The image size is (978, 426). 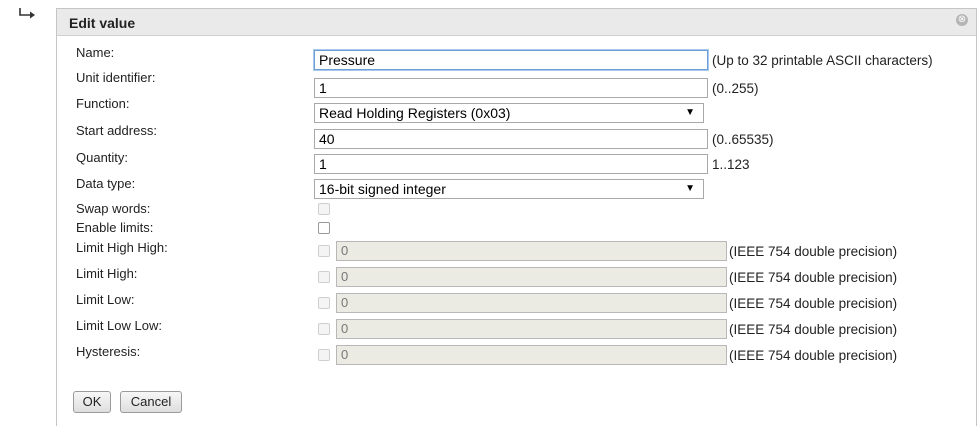 What do you see at coordinates (813, 303) in the screenshot?
I see `limit-low-hint: (IEEE 754 double precision)` at bounding box center [813, 303].